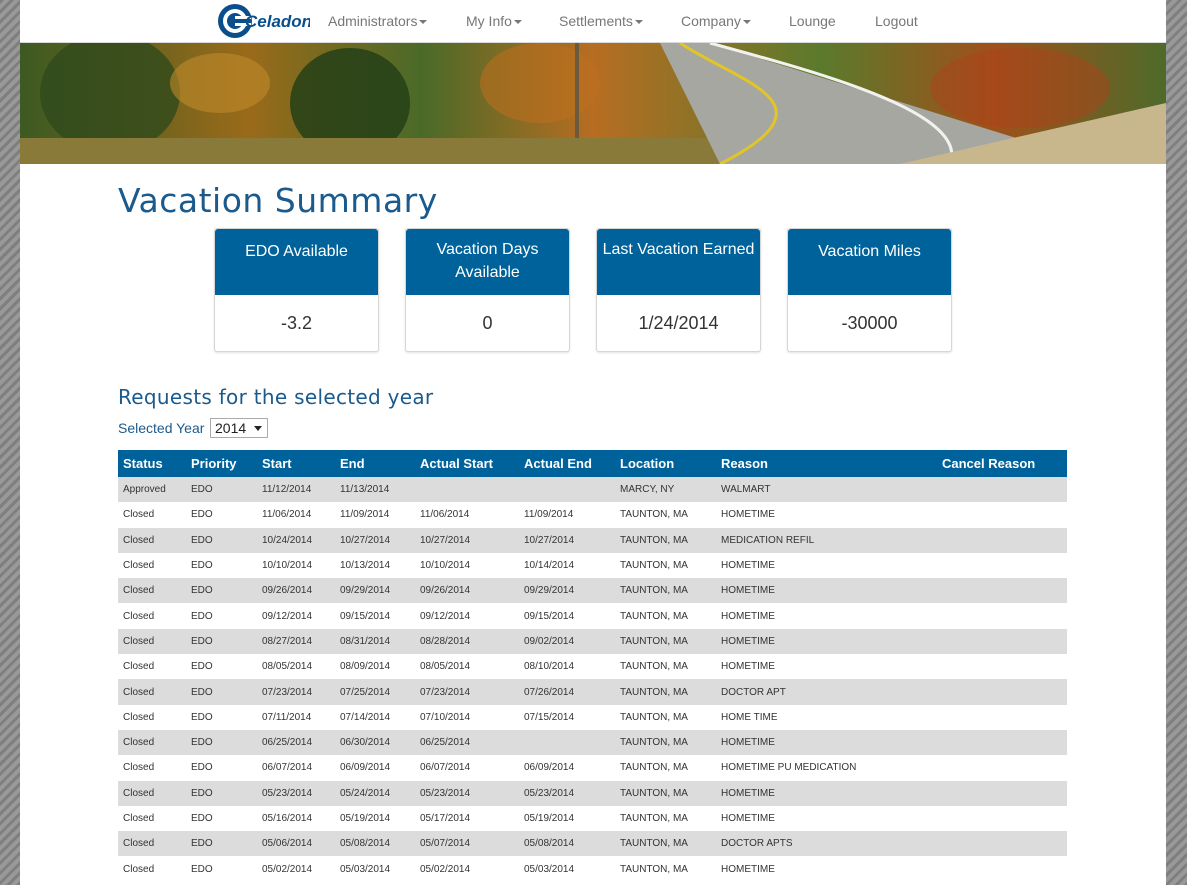 The width and height of the screenshot is (1187, 885). Describe the element at coordinates (549, 667) in the screenshot. I see `cell-actual-end: 08/10/2014` at that location.